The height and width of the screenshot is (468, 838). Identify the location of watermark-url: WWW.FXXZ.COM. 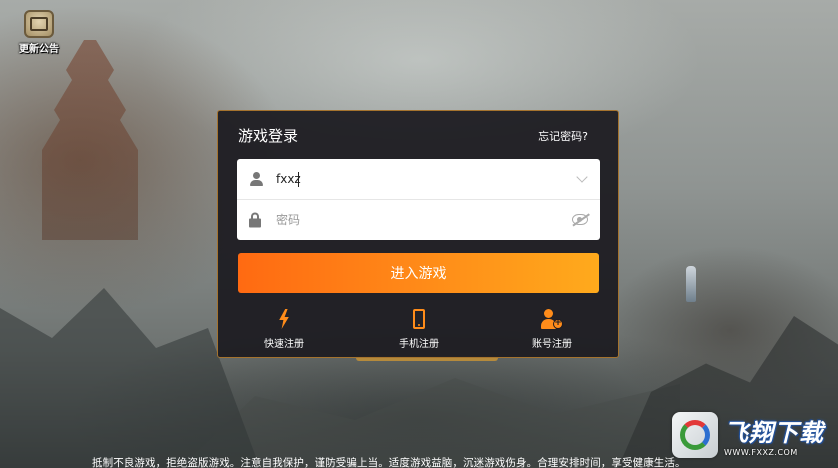
(761, 452).